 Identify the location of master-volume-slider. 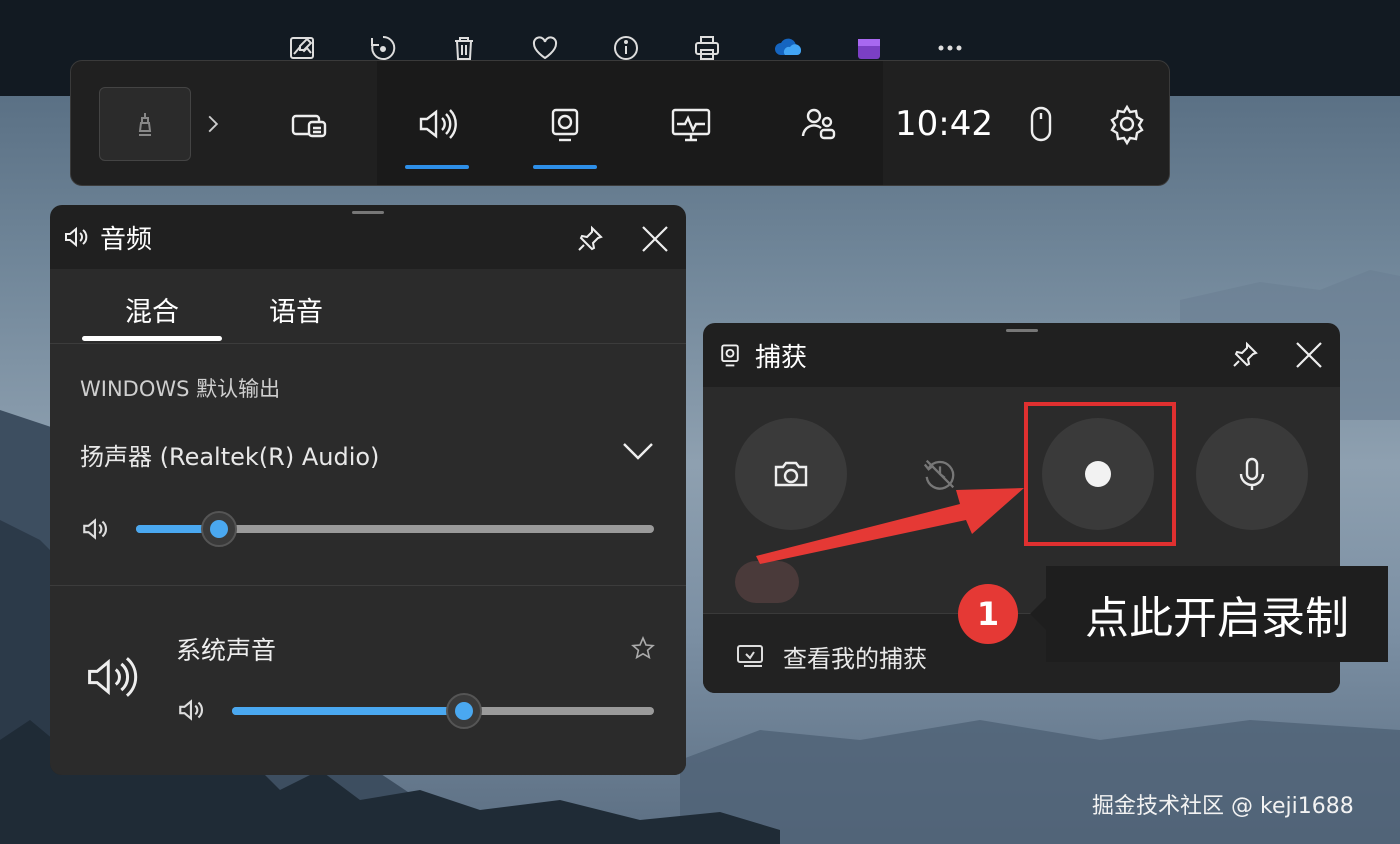
(395, 529).